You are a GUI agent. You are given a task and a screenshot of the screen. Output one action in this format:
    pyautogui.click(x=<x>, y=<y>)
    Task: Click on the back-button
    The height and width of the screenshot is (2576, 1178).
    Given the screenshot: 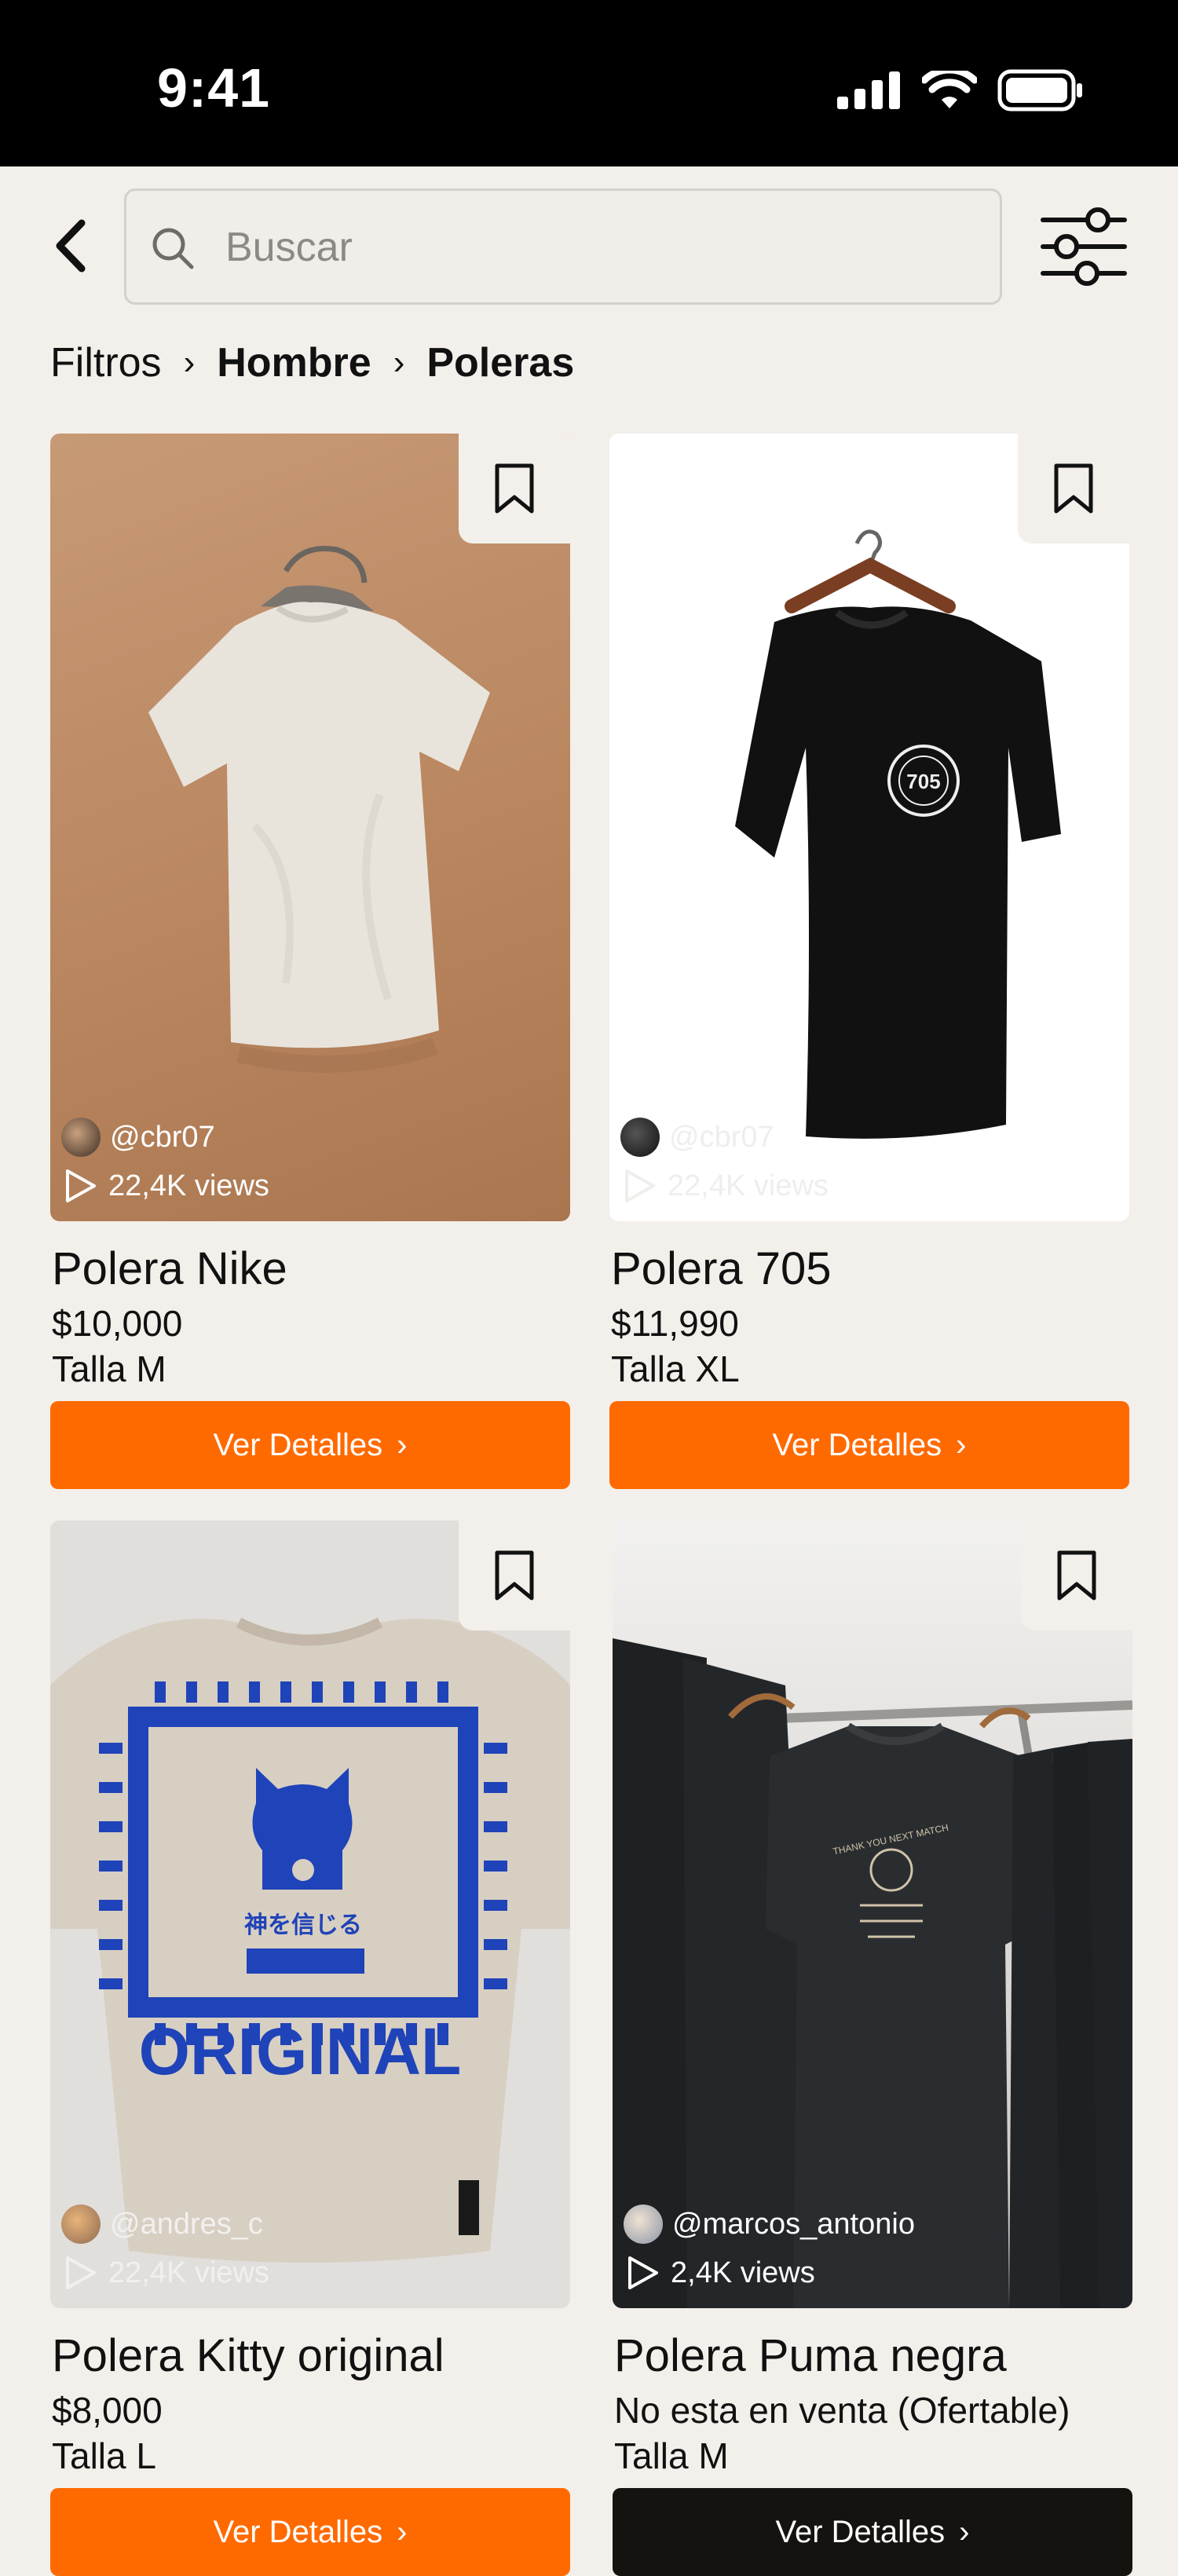 What is the action you would take?
    pyautogui.click(x=70, y=246)
    